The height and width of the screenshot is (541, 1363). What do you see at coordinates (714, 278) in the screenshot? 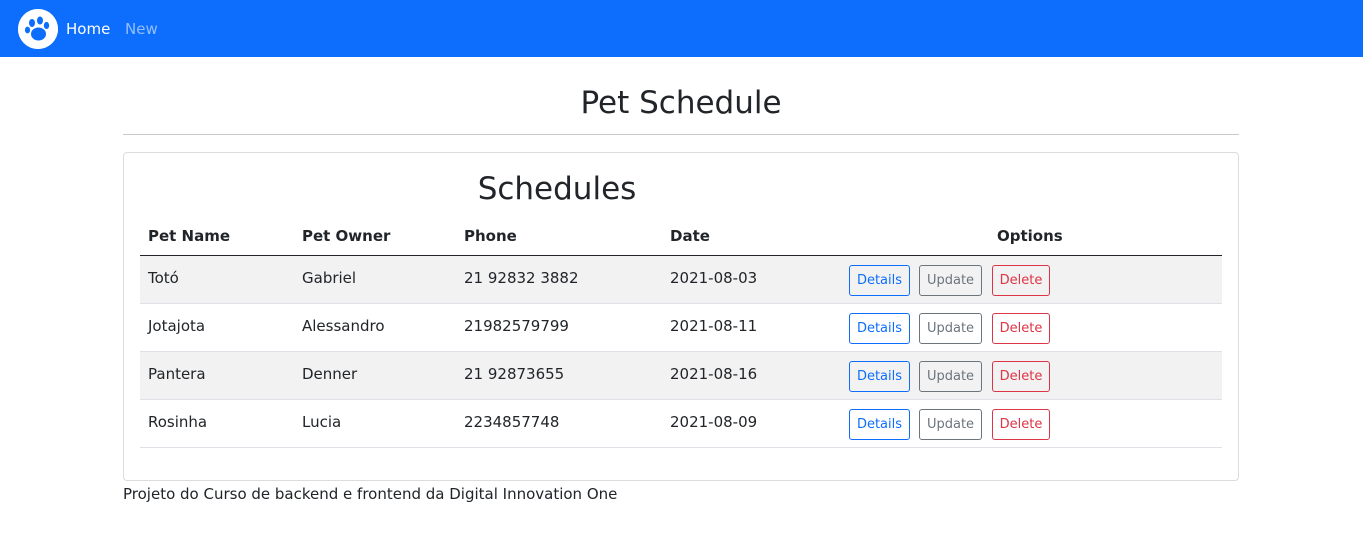
I see `cell-date: 2021-08-03` at bounding box center [714, 278].